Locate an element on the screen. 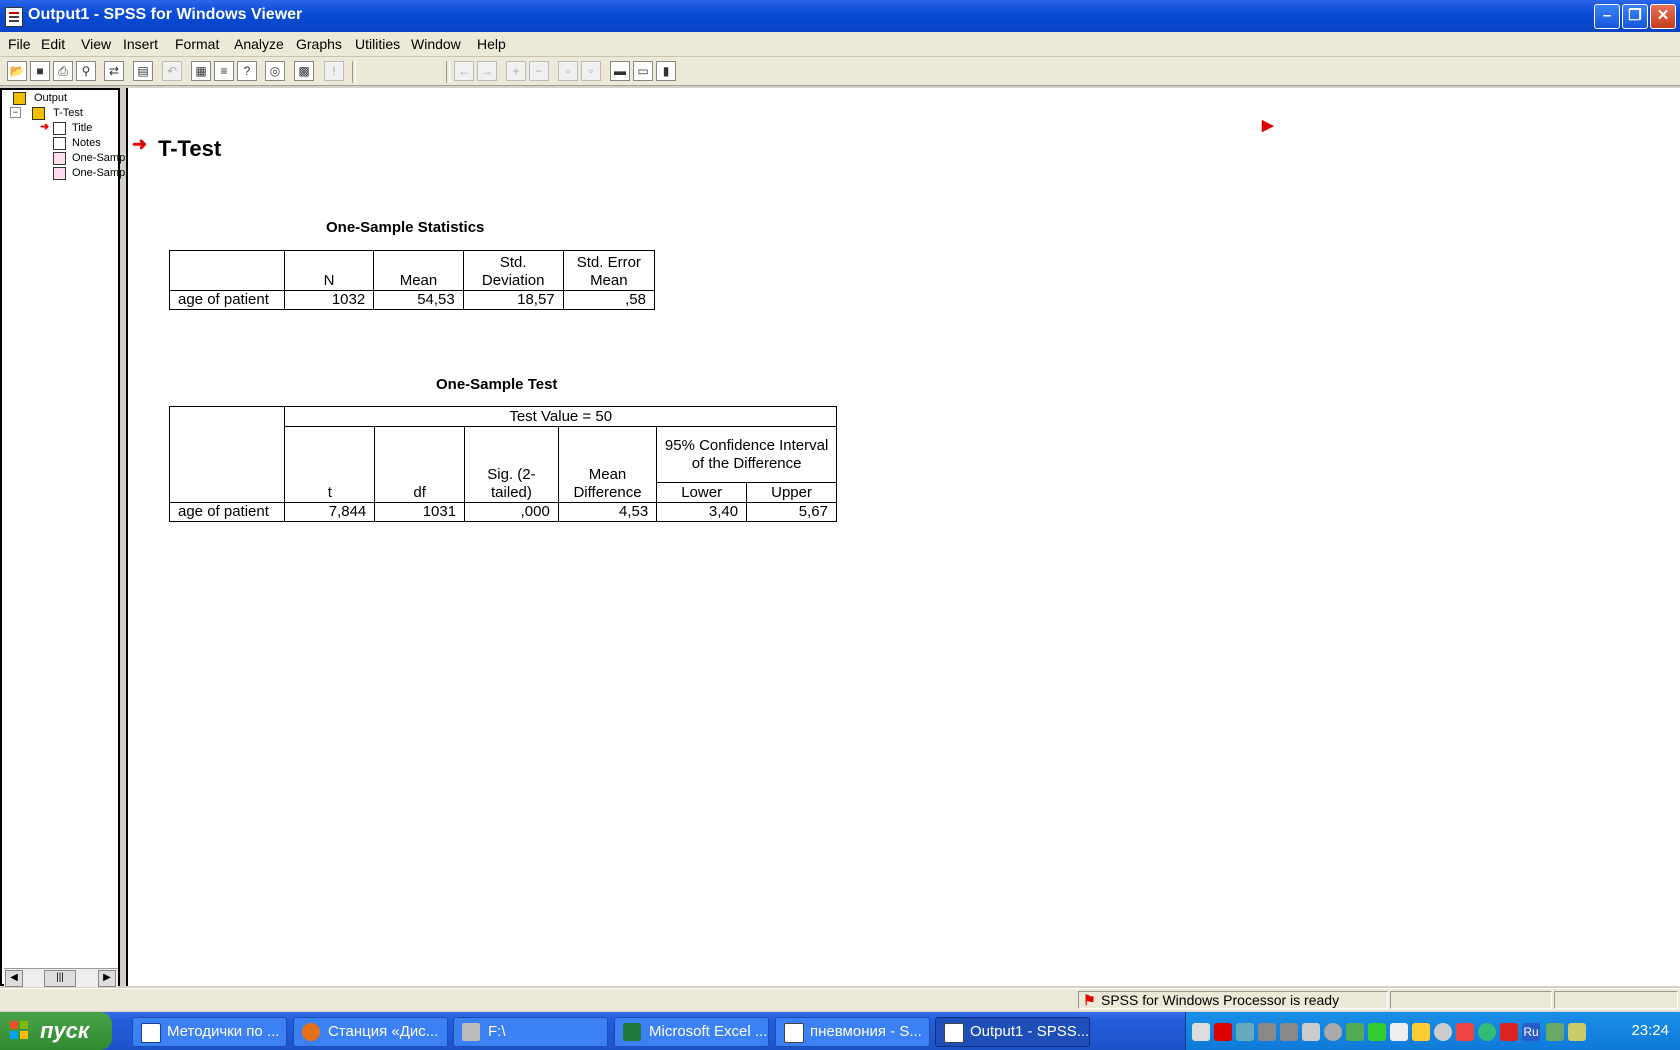  test-row-label: age of patient is located at coordinates (227, 512).